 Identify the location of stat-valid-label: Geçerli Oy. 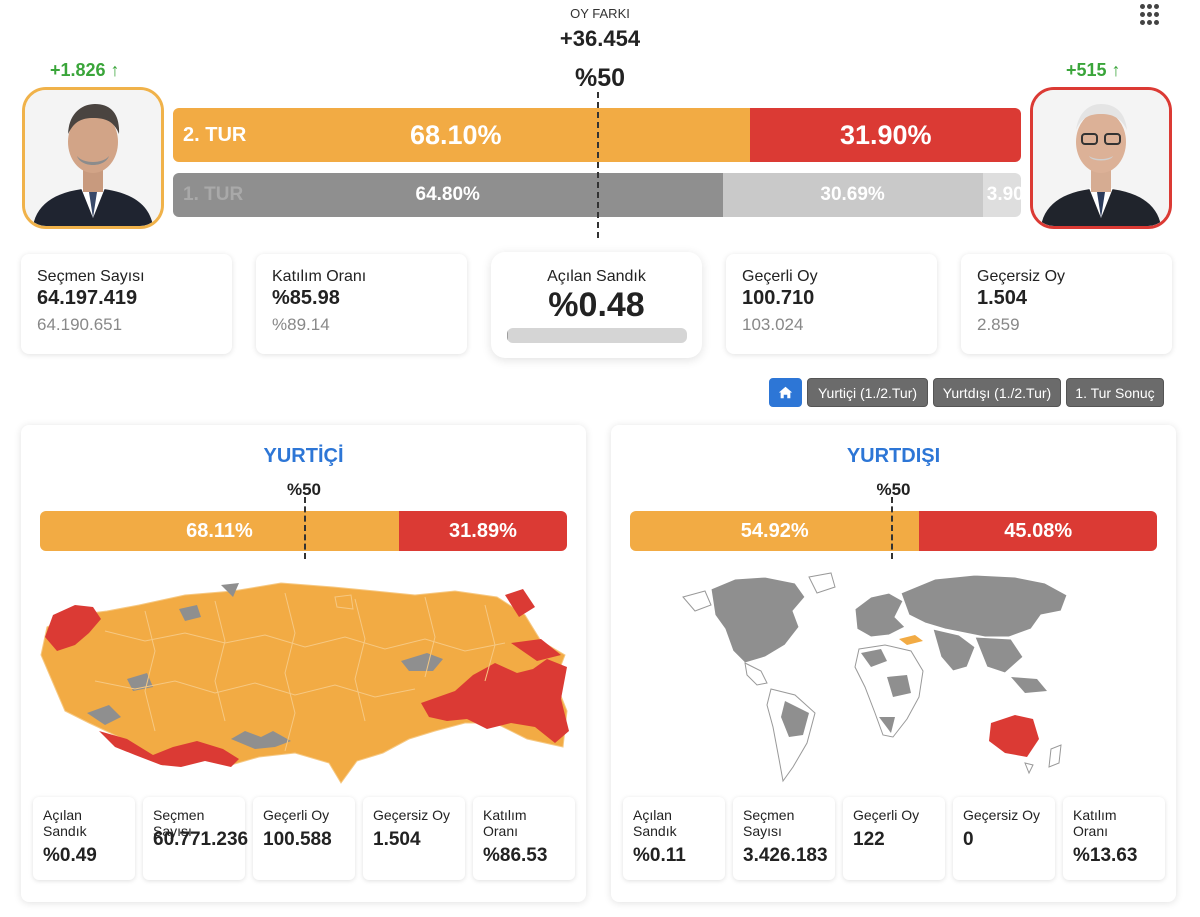
(780, 276).